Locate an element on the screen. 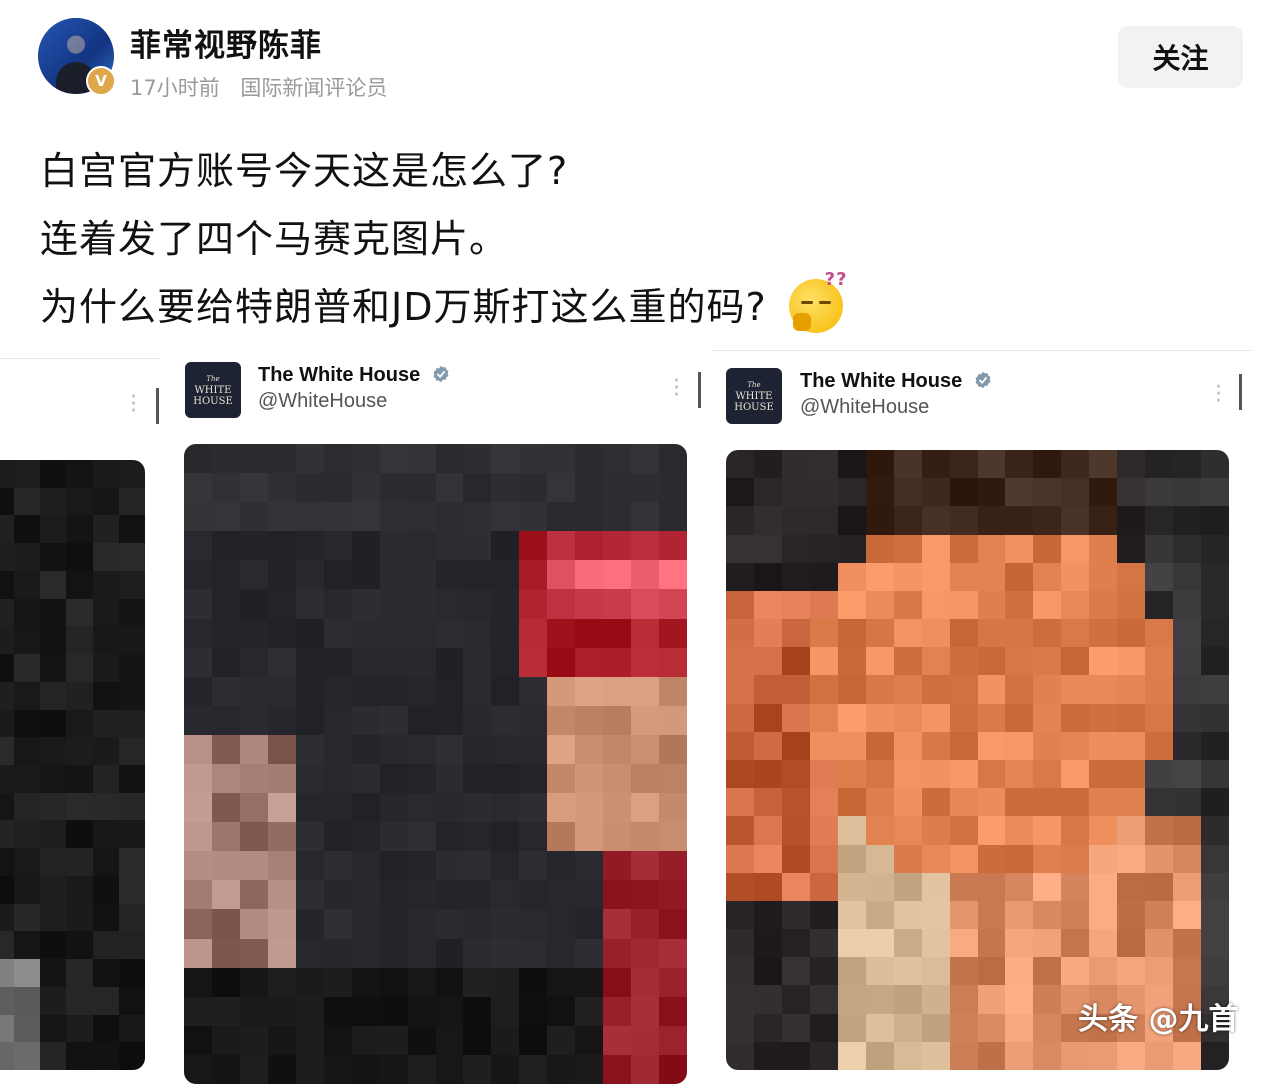 This screenshot has height=1084, width=1280. mosaic-image-left is located at coordinates (72, 765).